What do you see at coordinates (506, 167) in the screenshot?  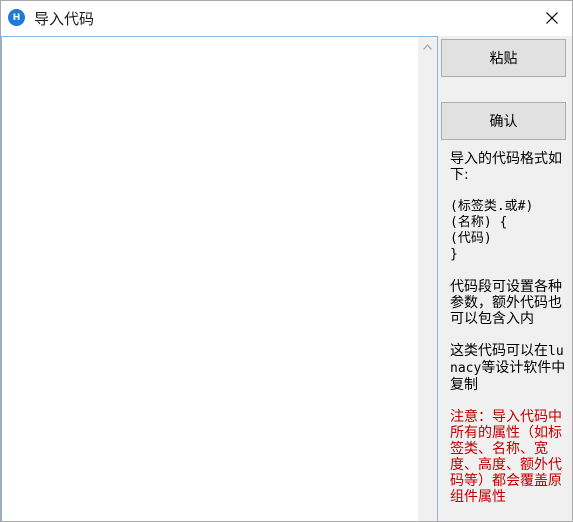 I see `format-intro: 导入的代码格式如下:` at bounding box center [506, 167].